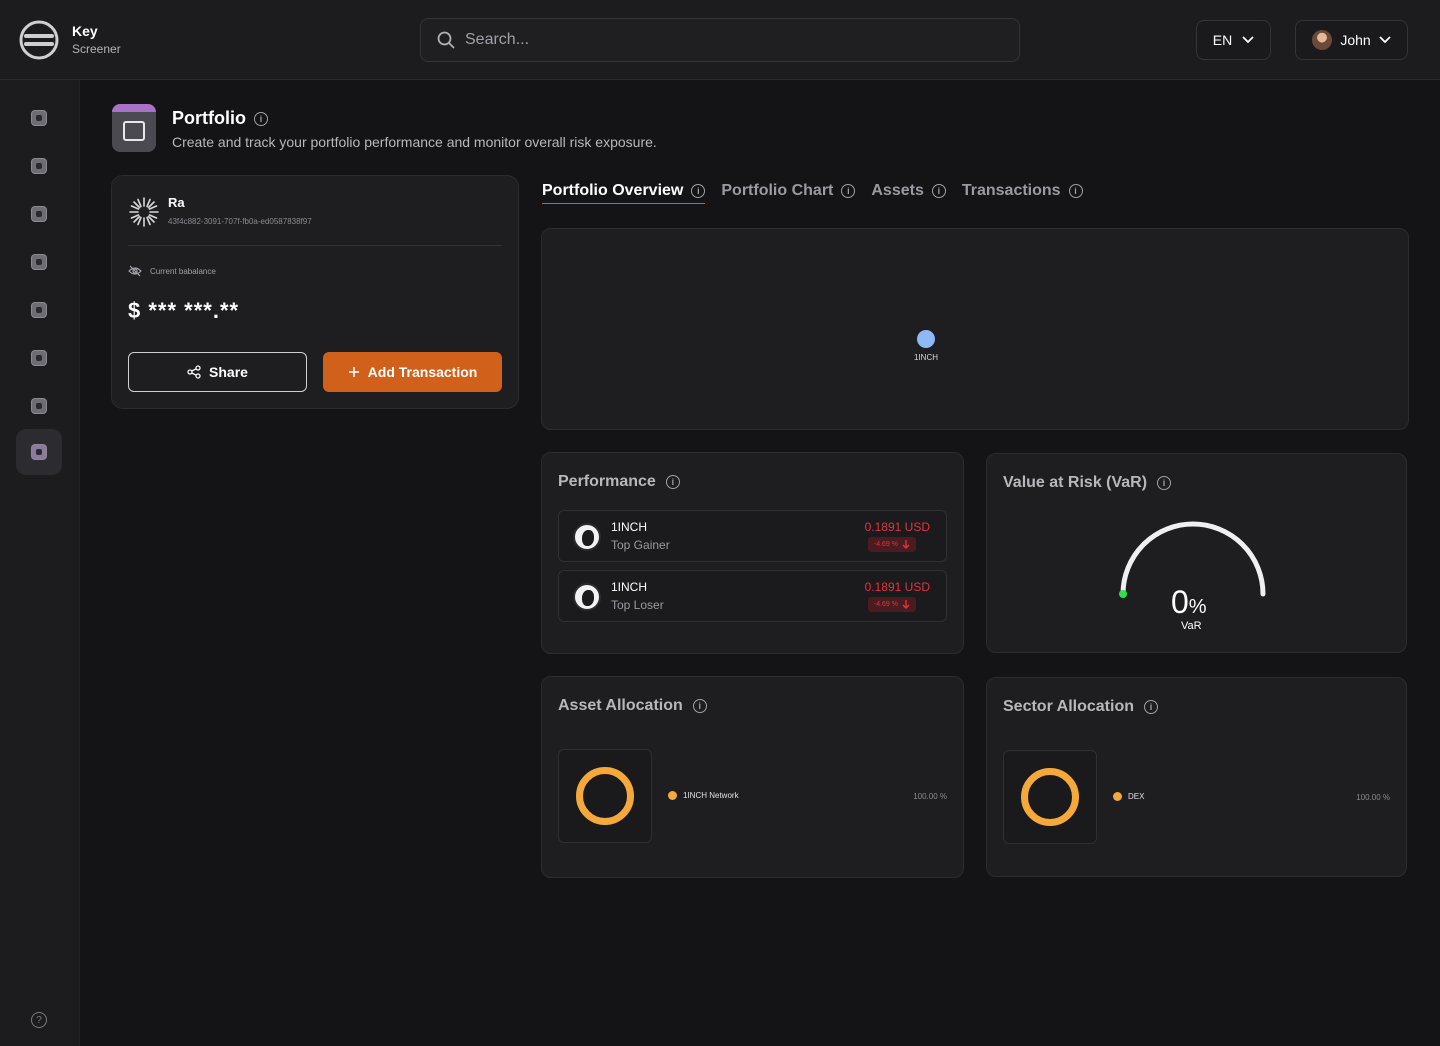 Image resolution: width=1440 pixels, height=1046 pixels. What do you see at coordinates (752, 596) in the screenshot?
I see `list-item: 1INCH Top Loser 0.1891 USD -4.69 %` at bounding box center [752, 596].